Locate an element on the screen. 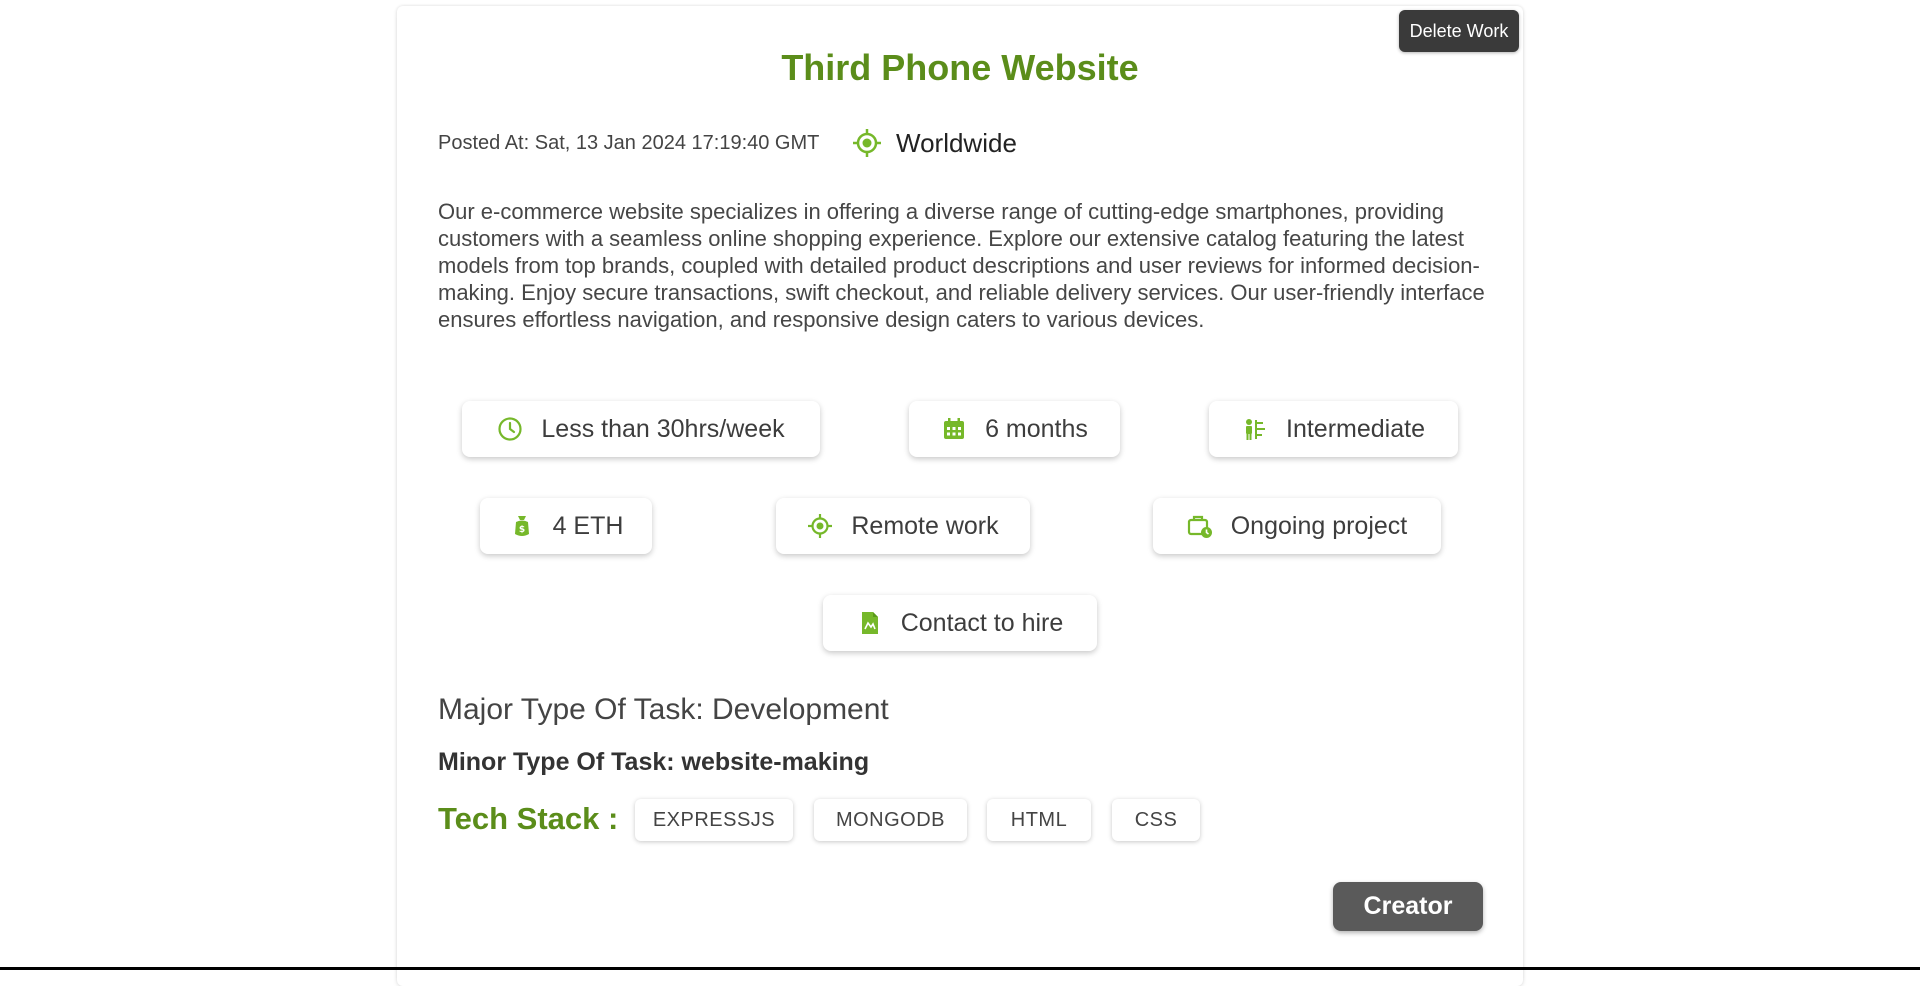  major-task-type: Major Type Of Task: Development is located at coordinates (663, 709).